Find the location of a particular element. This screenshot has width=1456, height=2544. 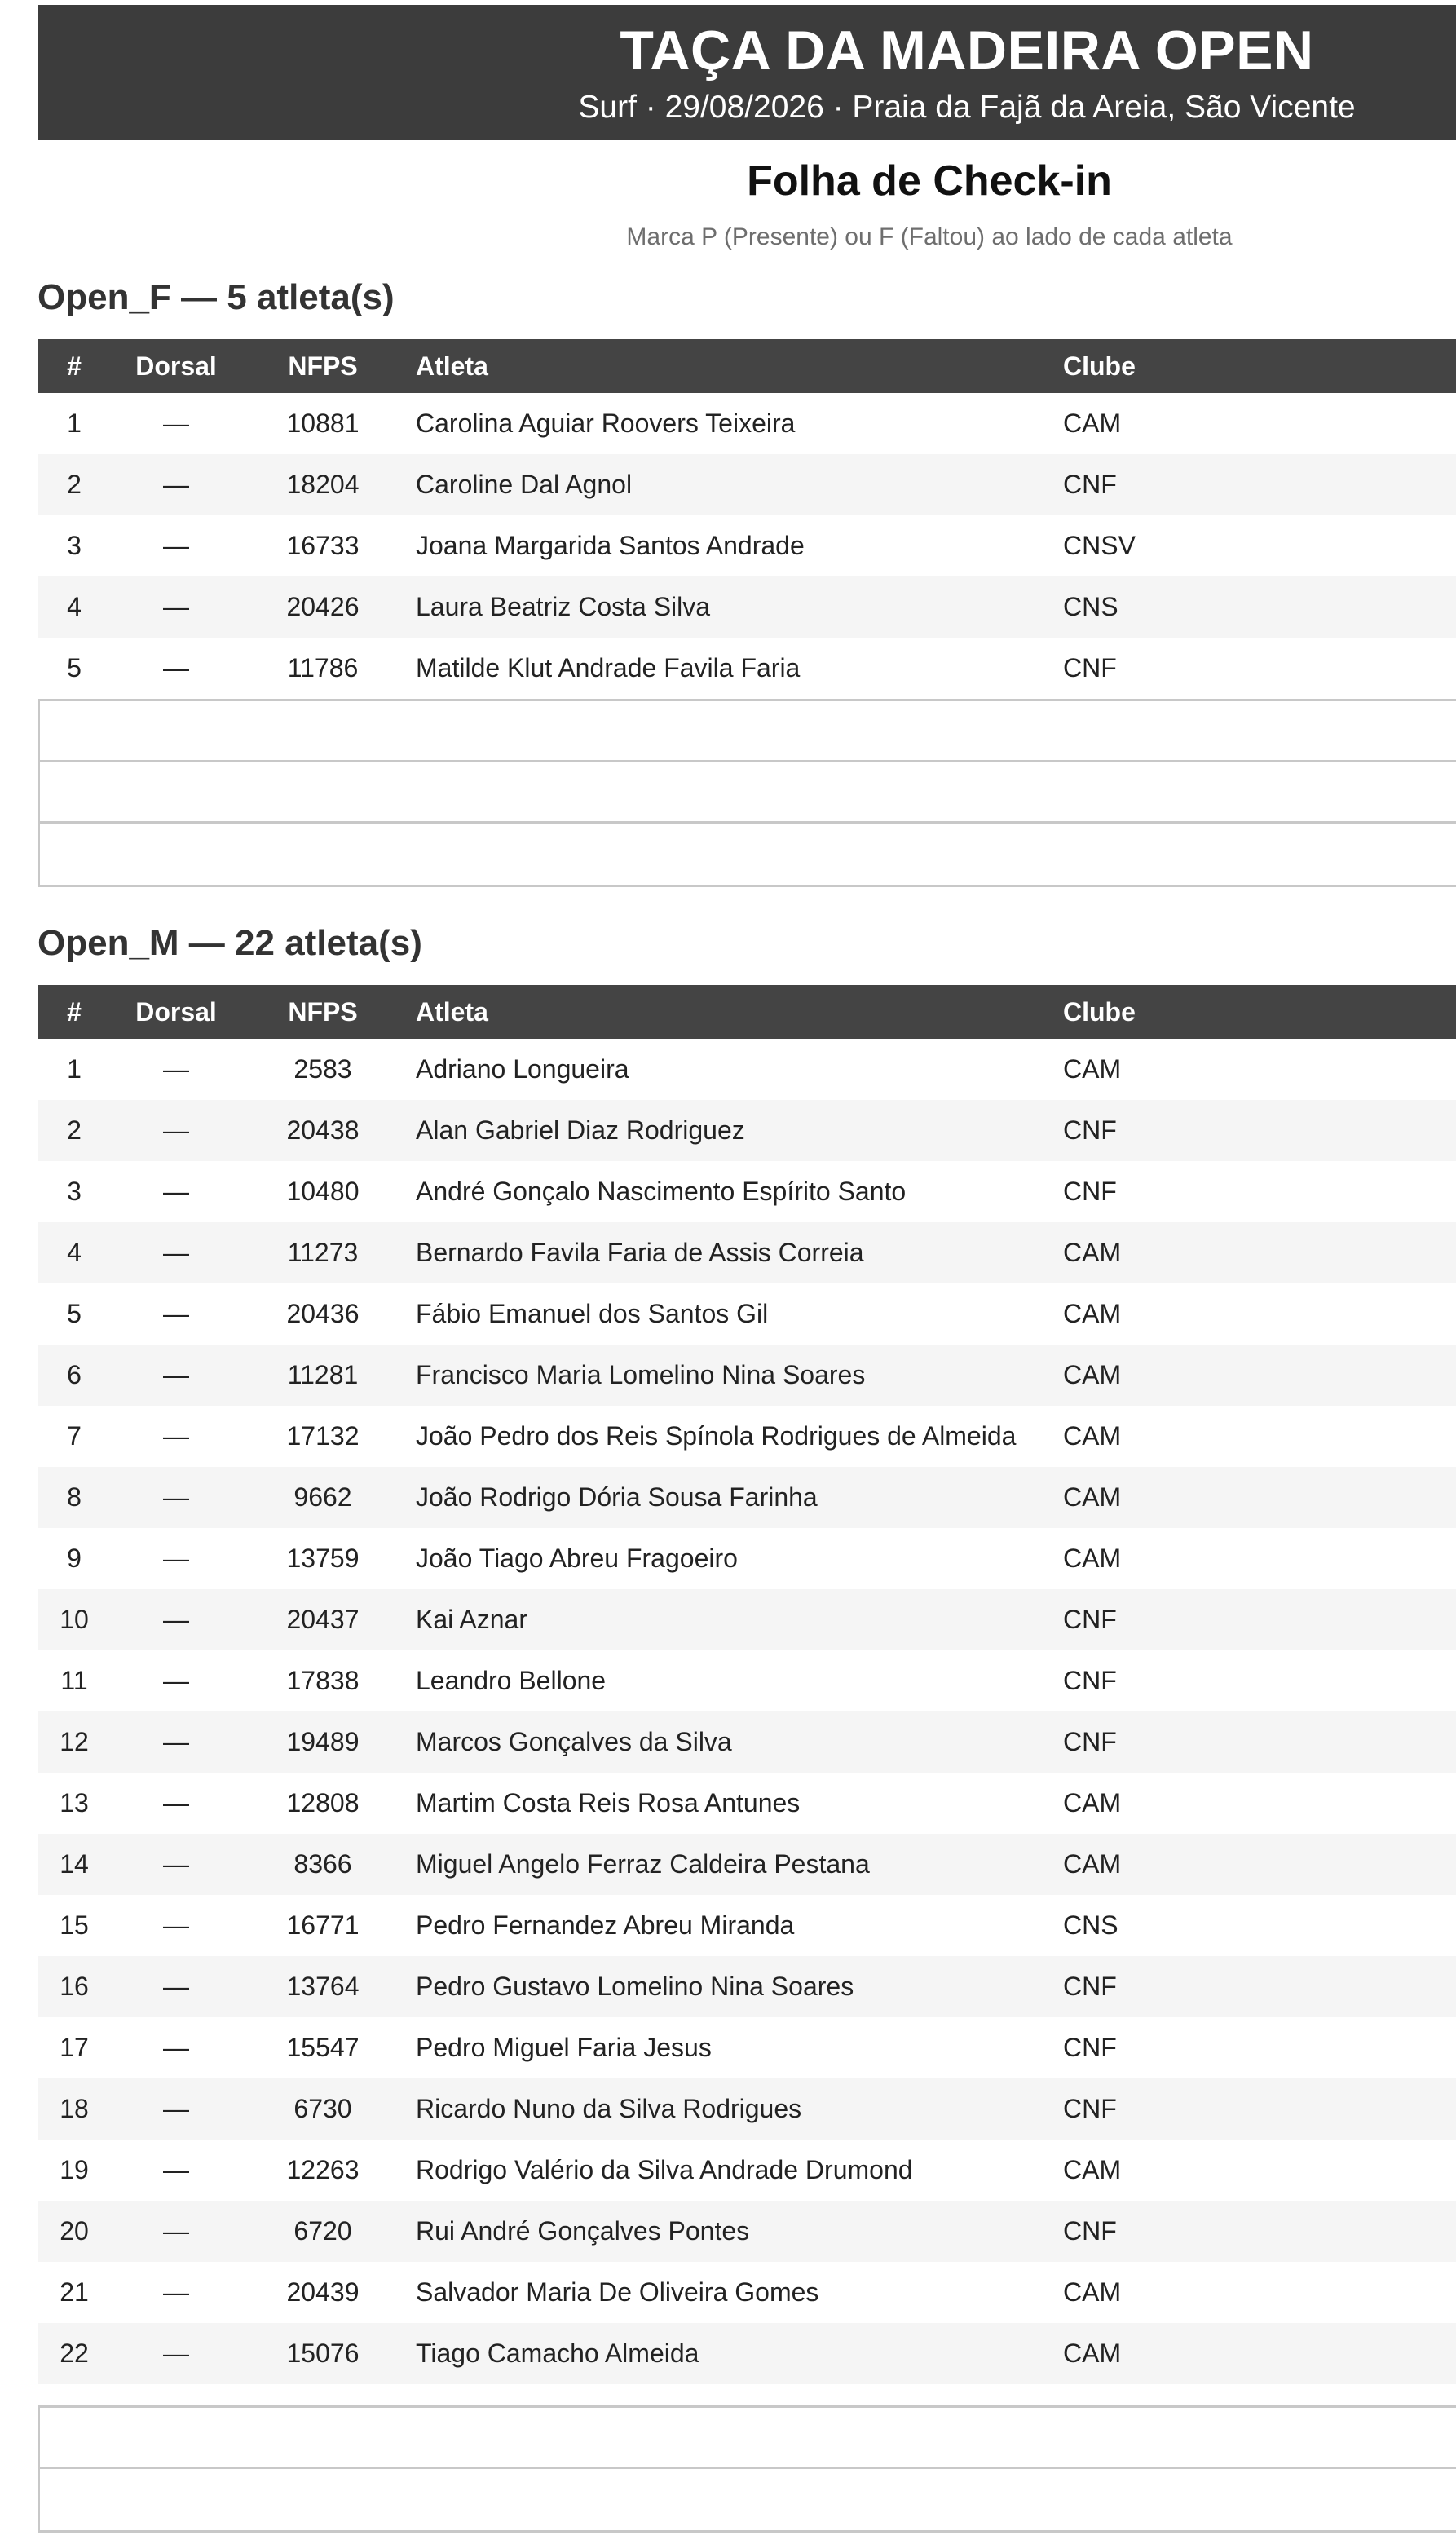

cell-nfps: 2583 is located at coordinates (323, 1069).